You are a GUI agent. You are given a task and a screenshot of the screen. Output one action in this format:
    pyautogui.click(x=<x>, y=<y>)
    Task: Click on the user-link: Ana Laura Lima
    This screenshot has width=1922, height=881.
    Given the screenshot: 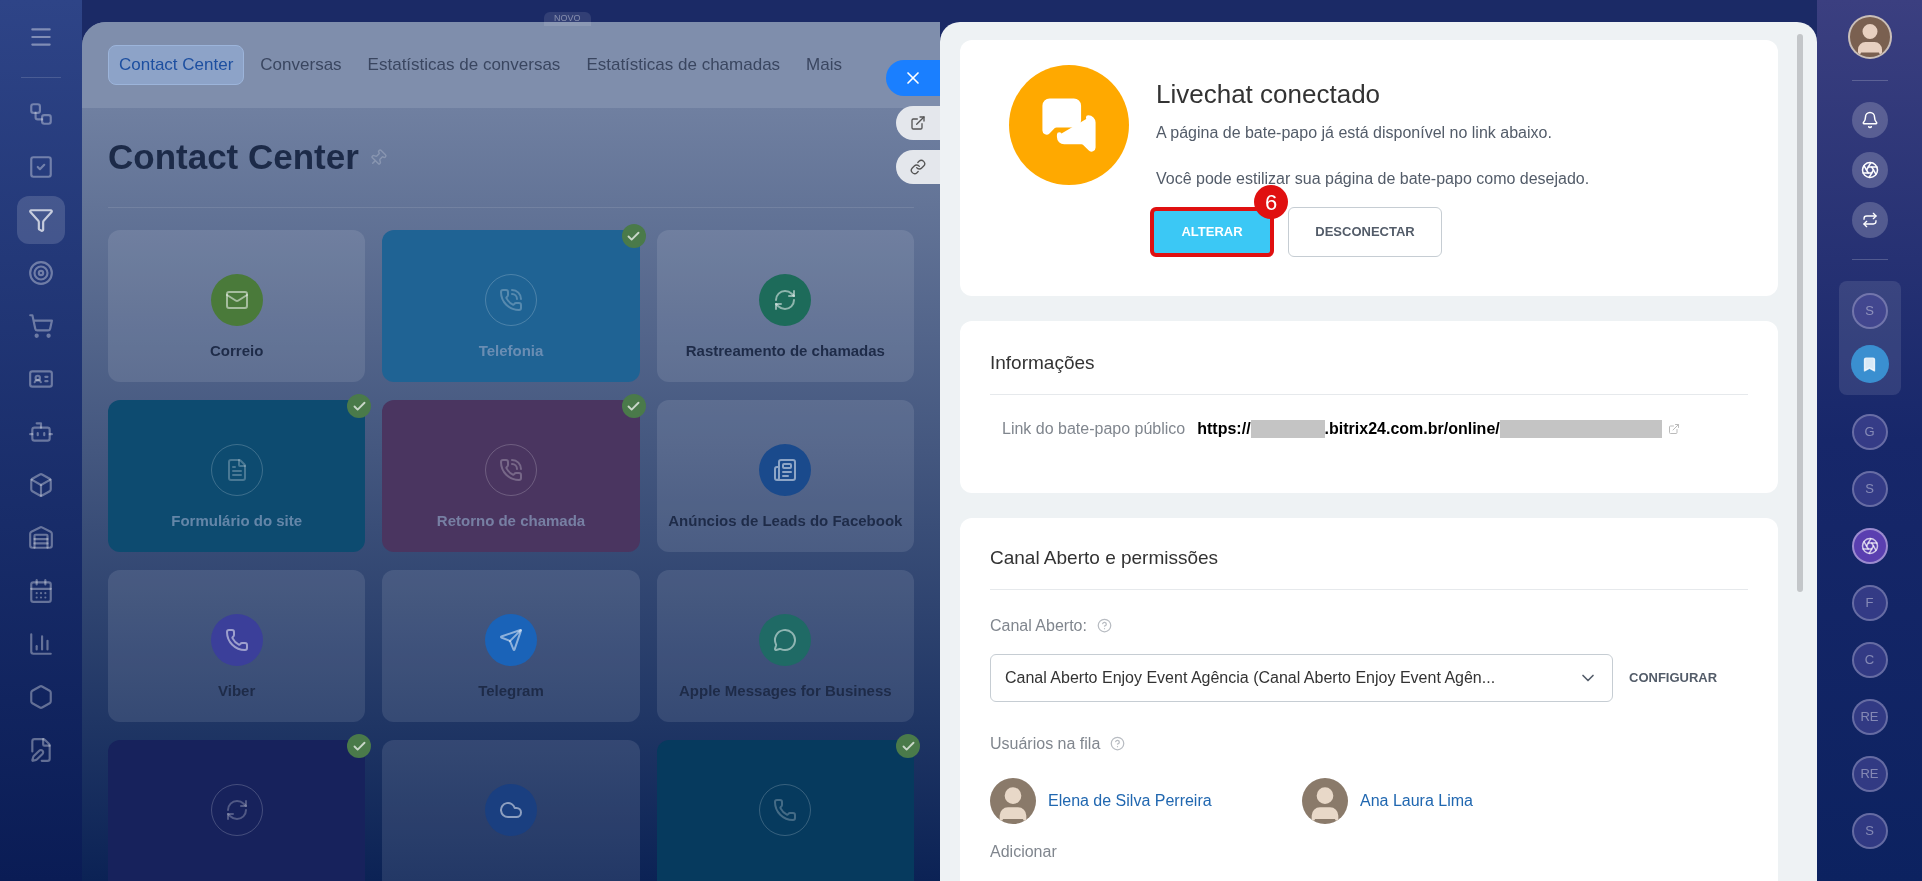 What is the action you would take?
    pyautogui.click(x=1416, y=800)
    